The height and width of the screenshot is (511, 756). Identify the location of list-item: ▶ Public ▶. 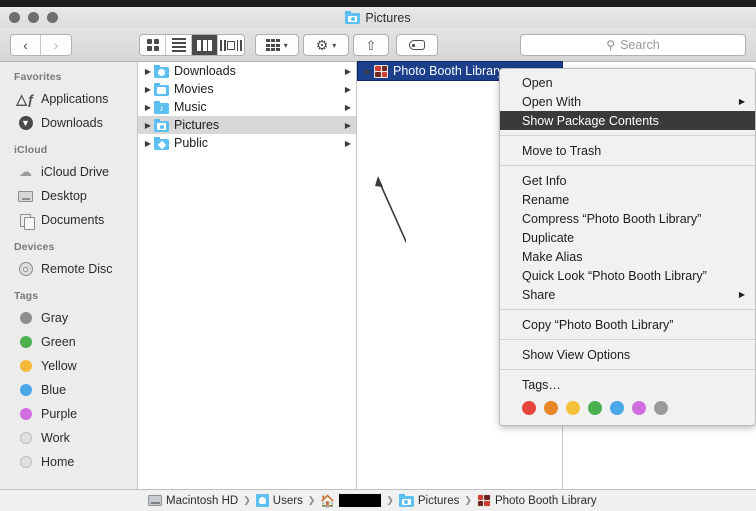
(247, 143).